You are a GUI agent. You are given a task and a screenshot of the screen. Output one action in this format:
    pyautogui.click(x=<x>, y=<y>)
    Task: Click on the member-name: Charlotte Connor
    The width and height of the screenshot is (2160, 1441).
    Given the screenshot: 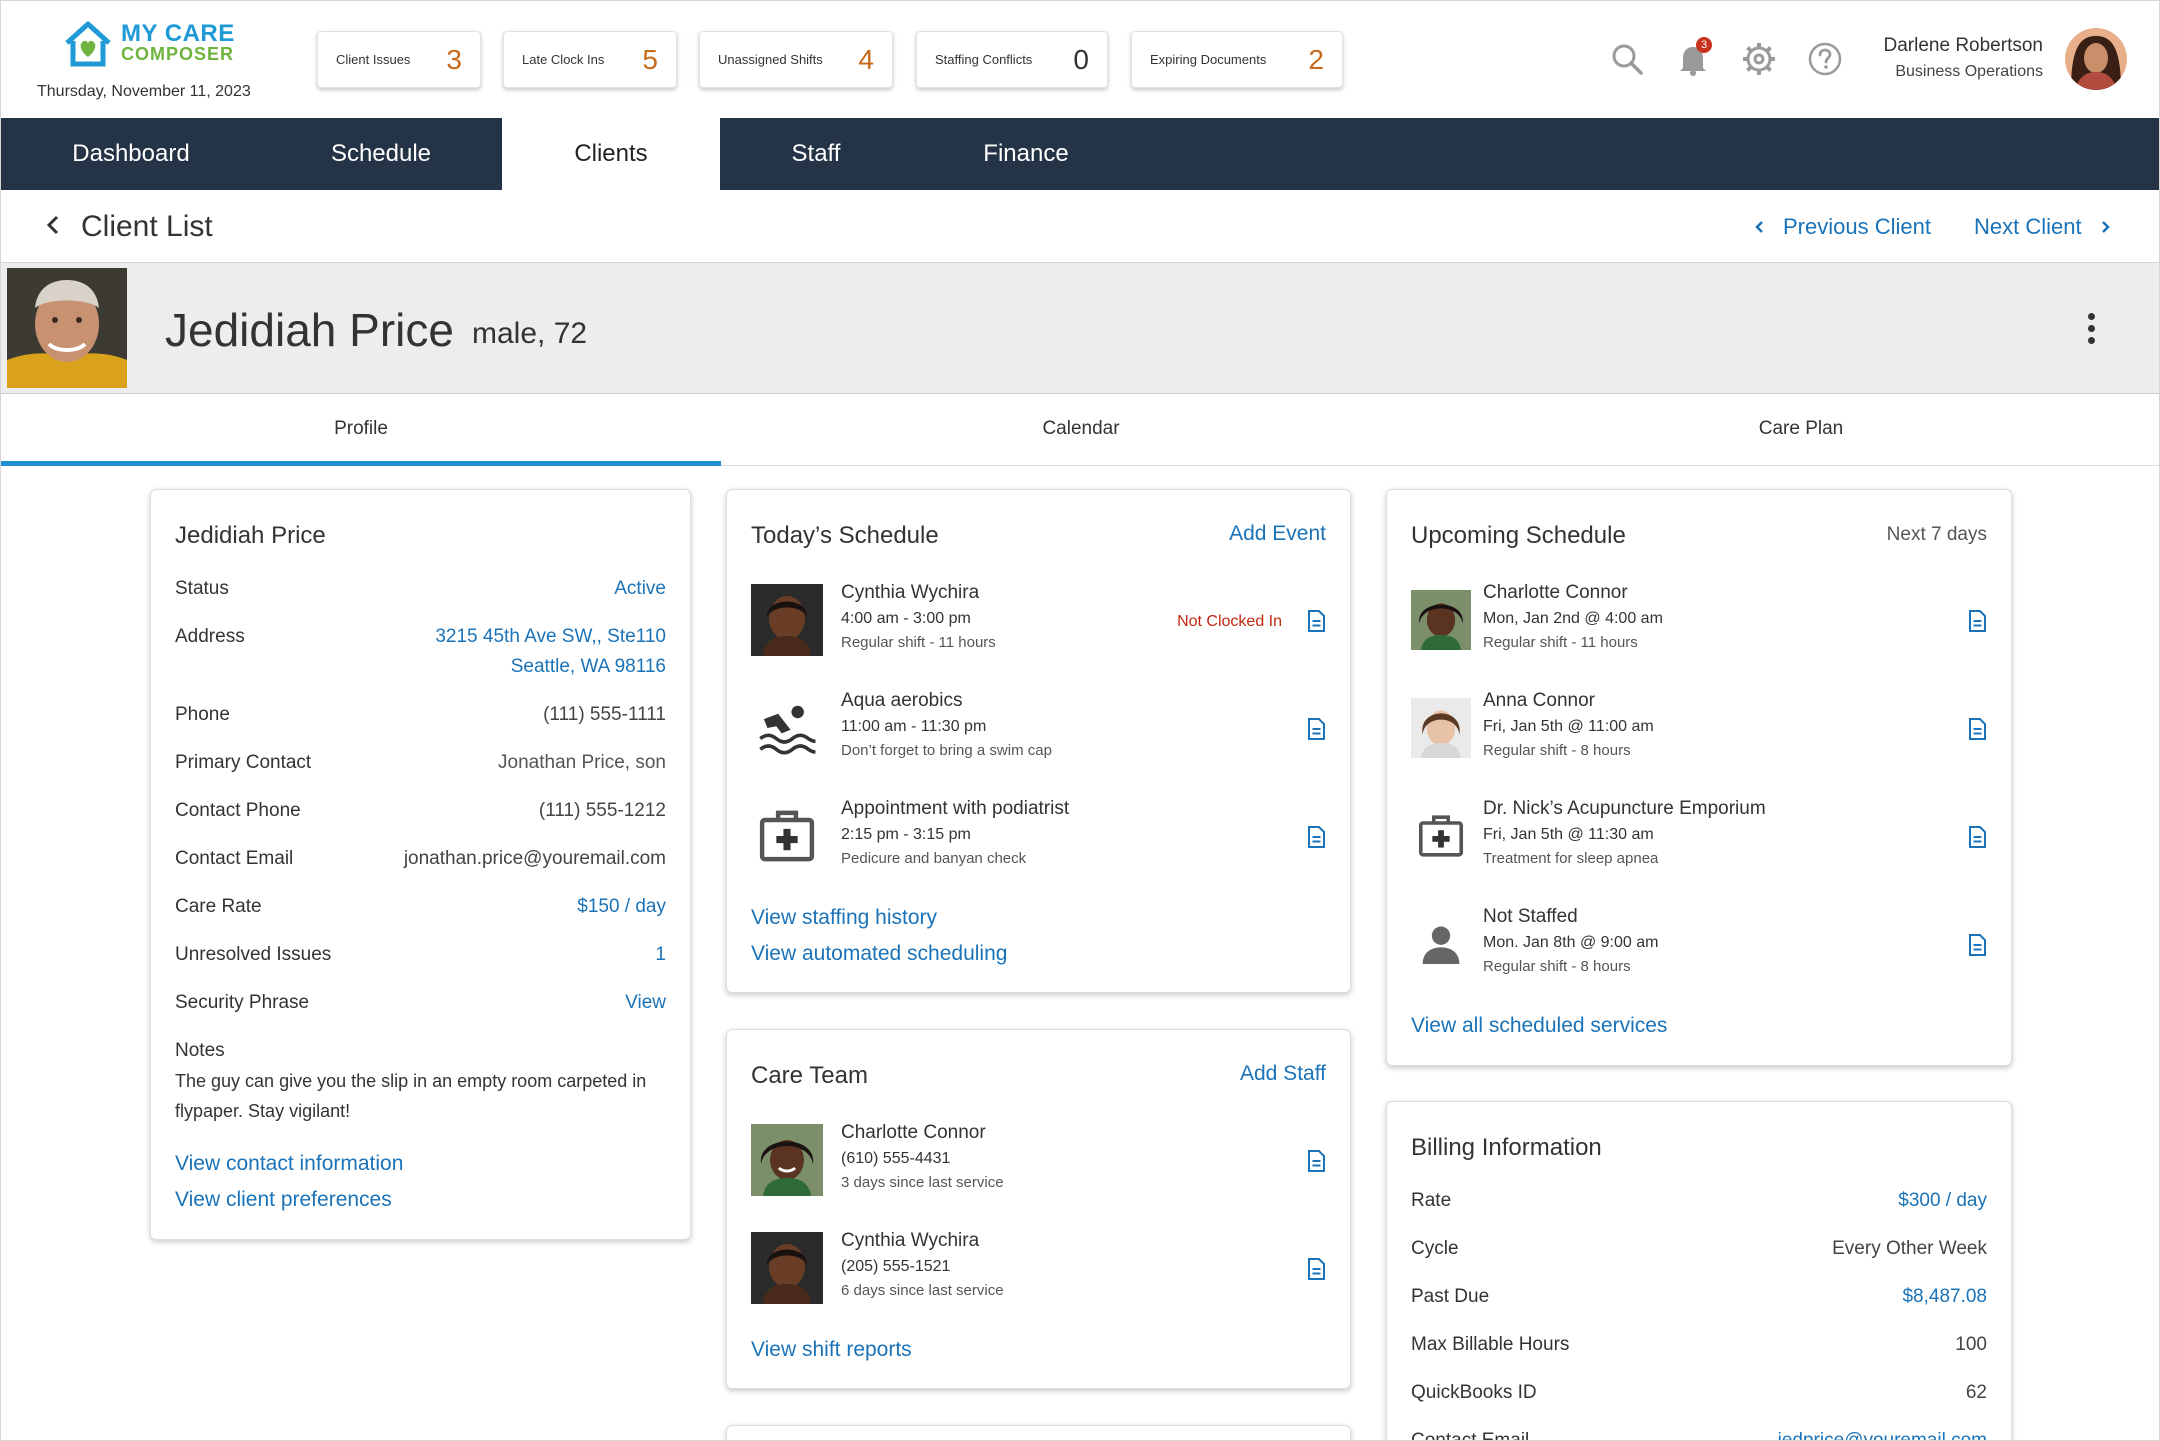 What is the action you would take?
    pyautogui.click(x=913, y=1132)
    